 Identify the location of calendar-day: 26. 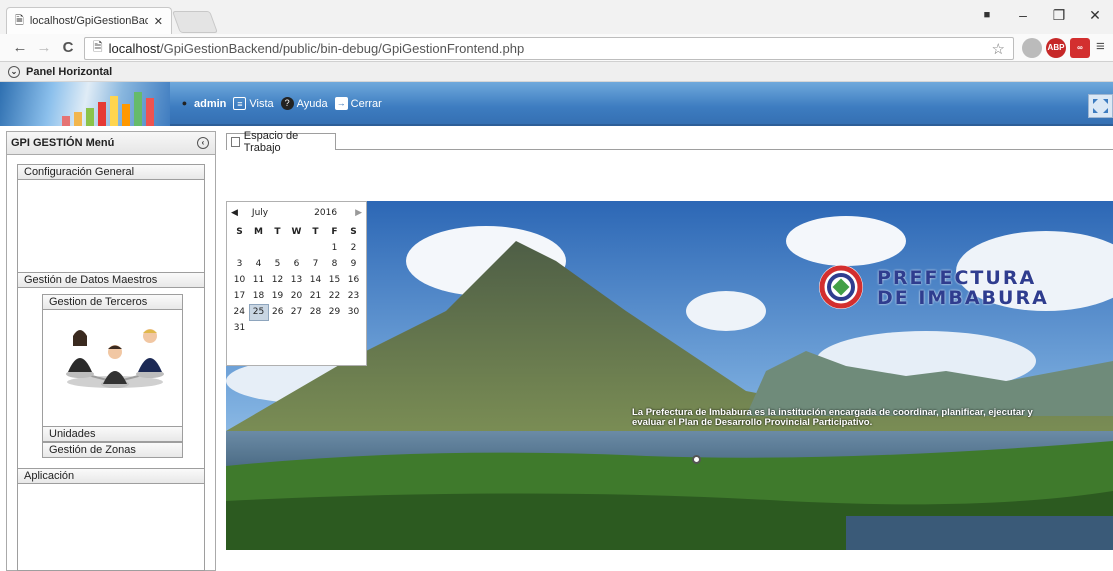
(277, 312).